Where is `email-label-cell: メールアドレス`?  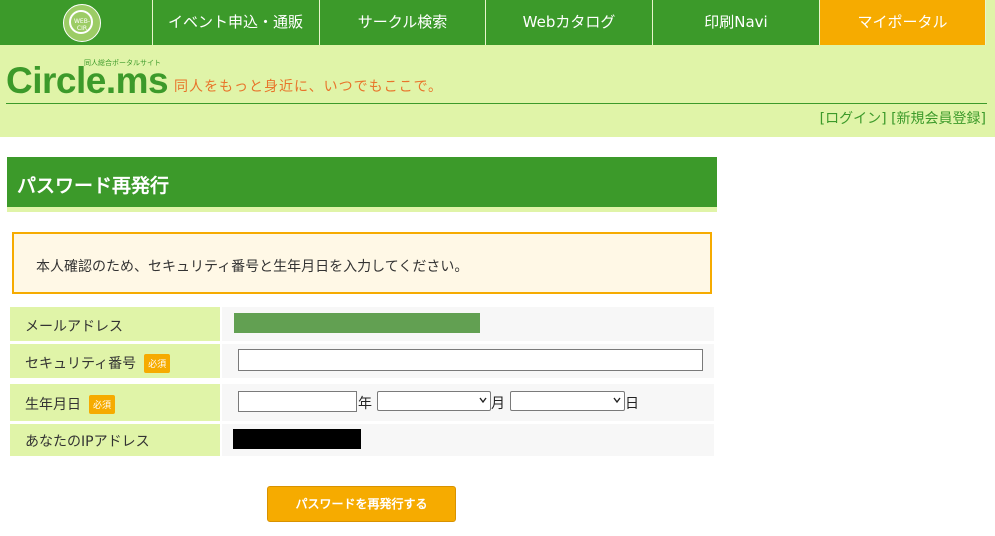 email-label-cell: メールアドレス is located at coordinates (115, 324).